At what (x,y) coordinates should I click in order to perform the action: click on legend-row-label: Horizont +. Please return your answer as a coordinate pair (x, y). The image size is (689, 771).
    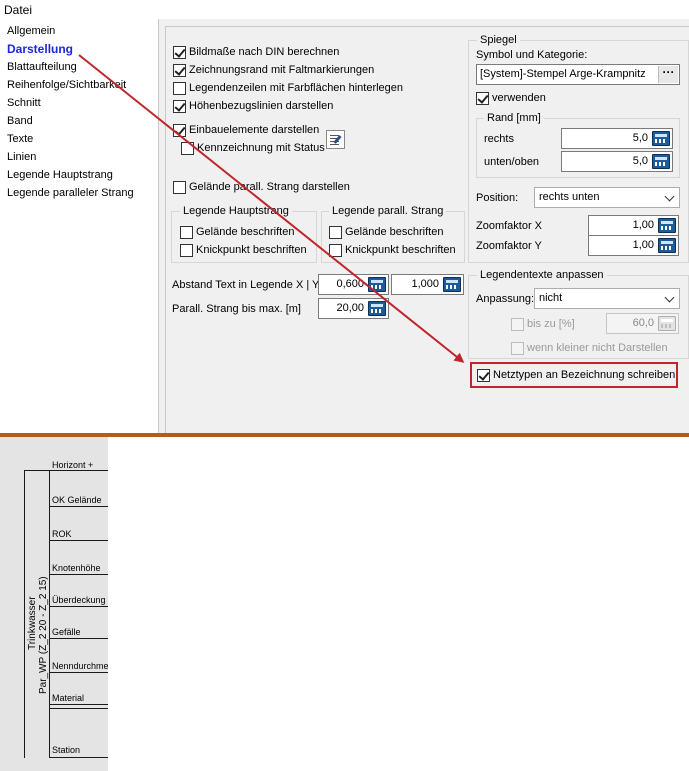
    Looking at the image, I should click on (73, 465).